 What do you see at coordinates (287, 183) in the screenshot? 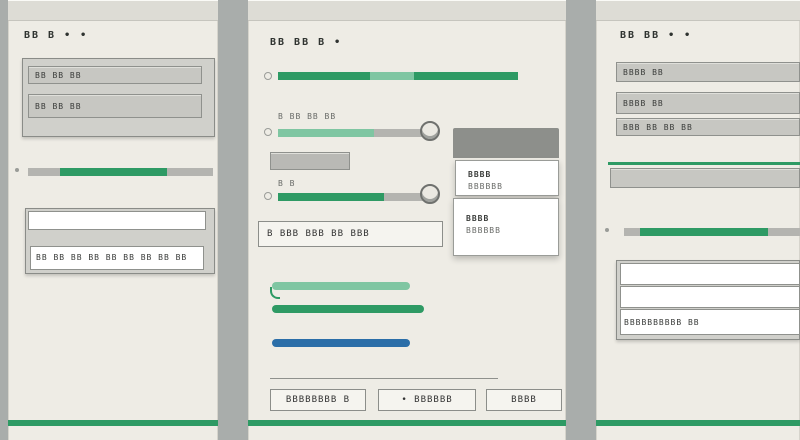
I see `slider-2-label: B B` at bounding box center [287, 183].